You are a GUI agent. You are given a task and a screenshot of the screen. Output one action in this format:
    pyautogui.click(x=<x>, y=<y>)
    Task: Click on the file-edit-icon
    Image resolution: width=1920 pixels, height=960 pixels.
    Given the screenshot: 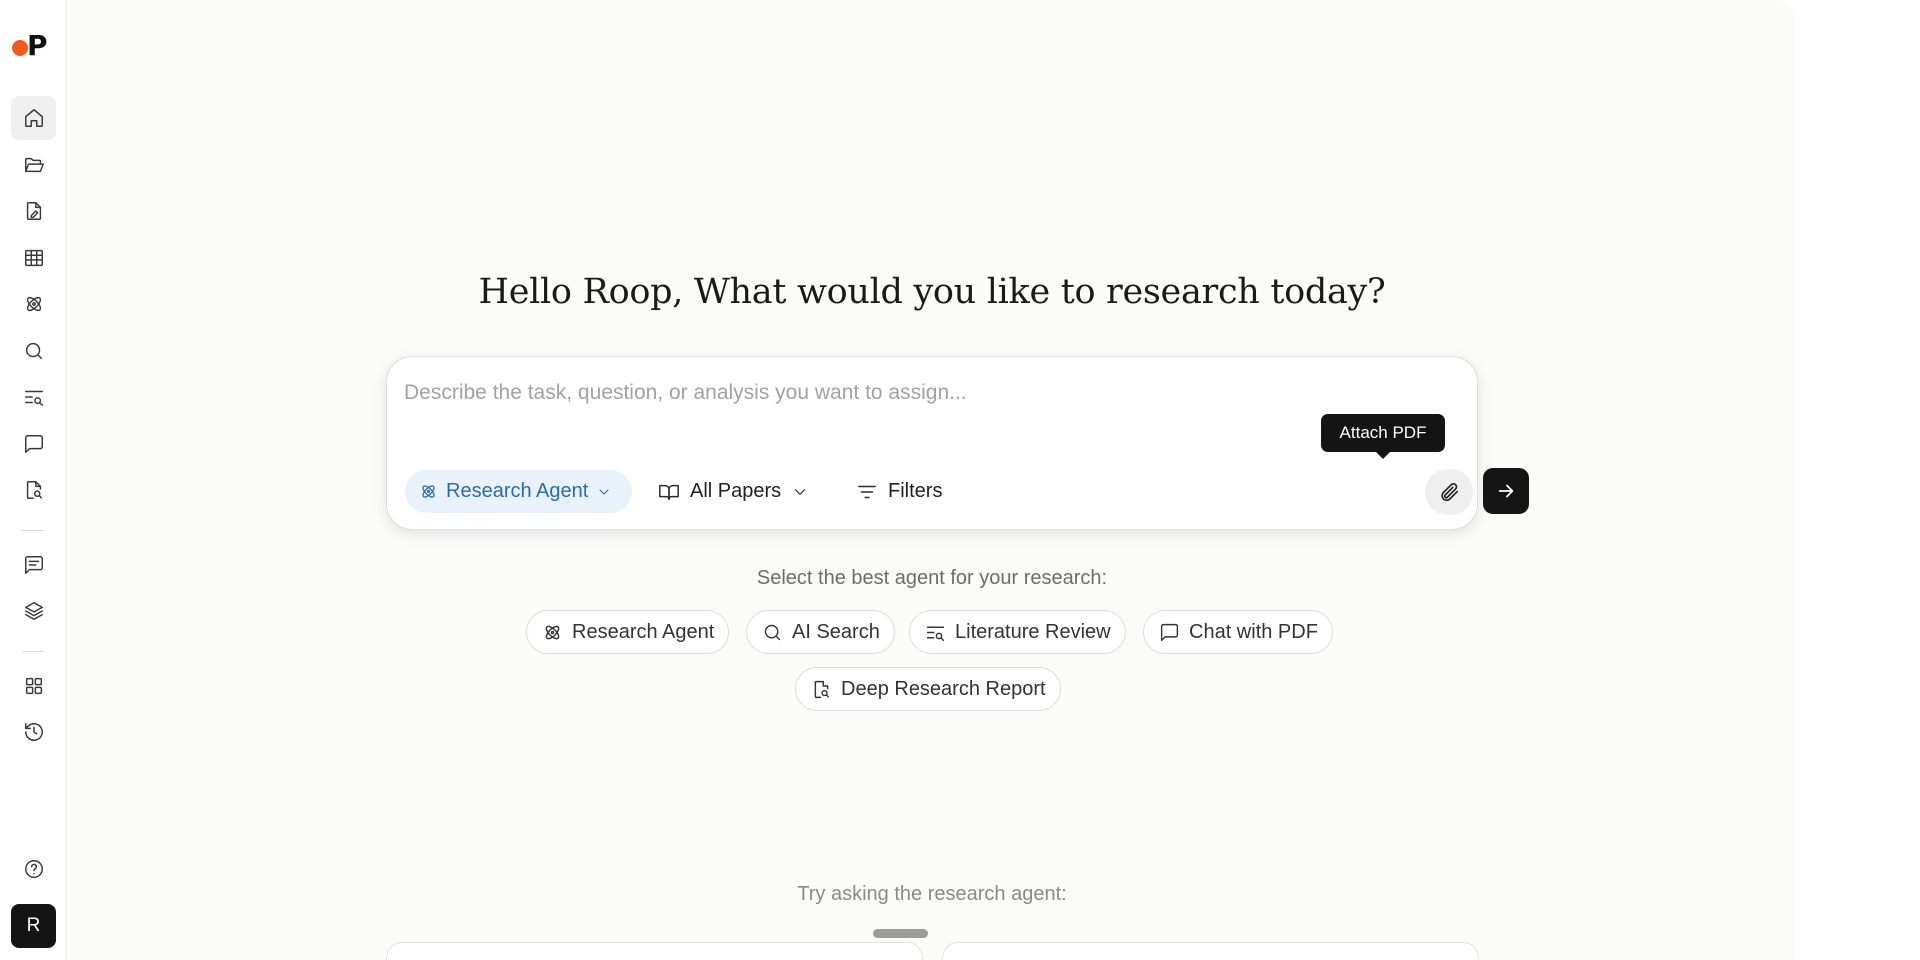 What is the action you would take?
    pyautogui.click(x=33, y=211)
    